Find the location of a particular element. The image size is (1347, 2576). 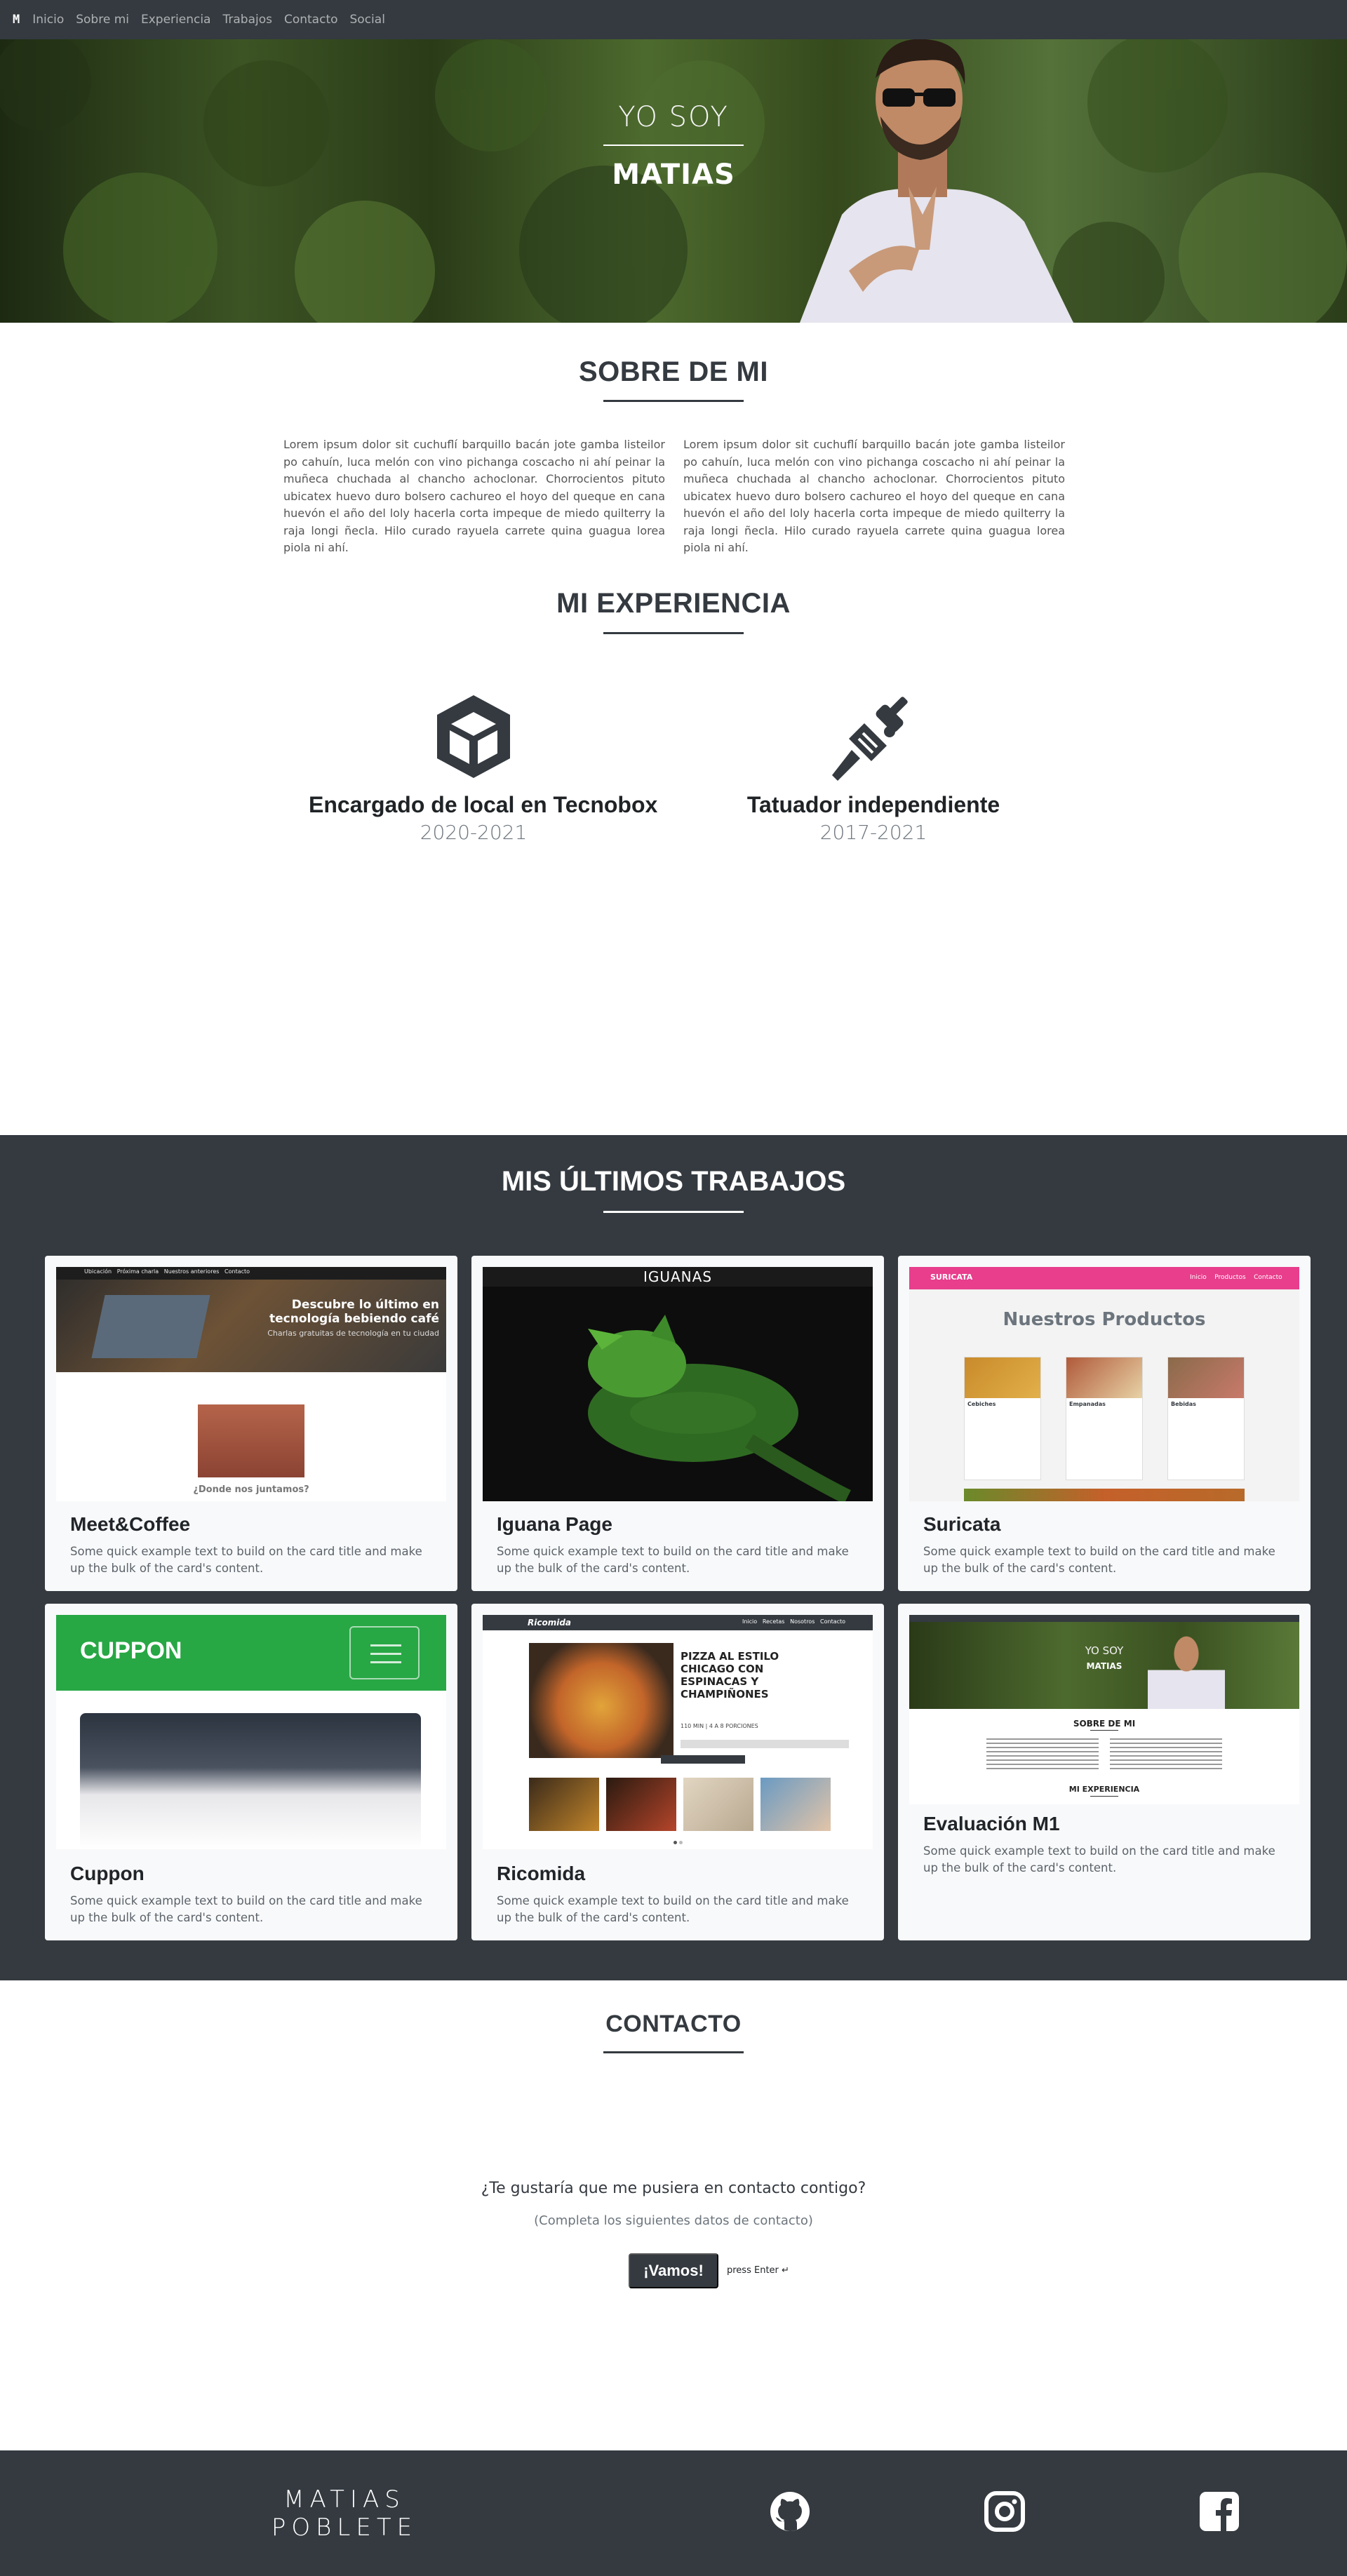

preview-nav: Próxima charla is located at coordinates (137, 1271).